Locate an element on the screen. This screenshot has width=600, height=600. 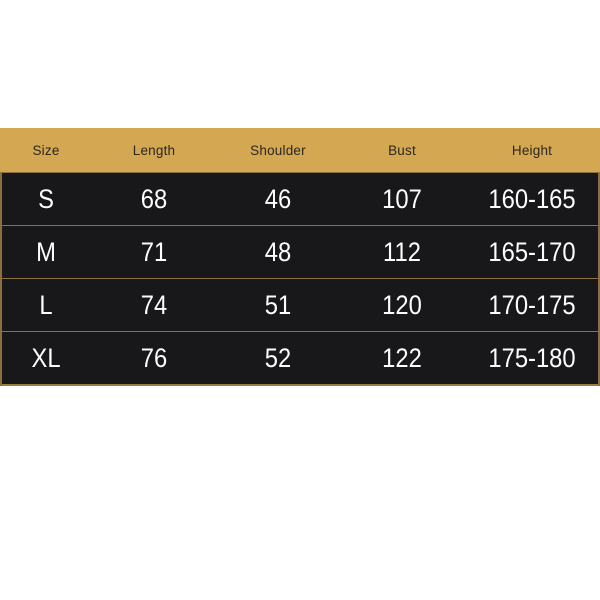
cell-height: 175-180 is located at coordinates (532, 358).